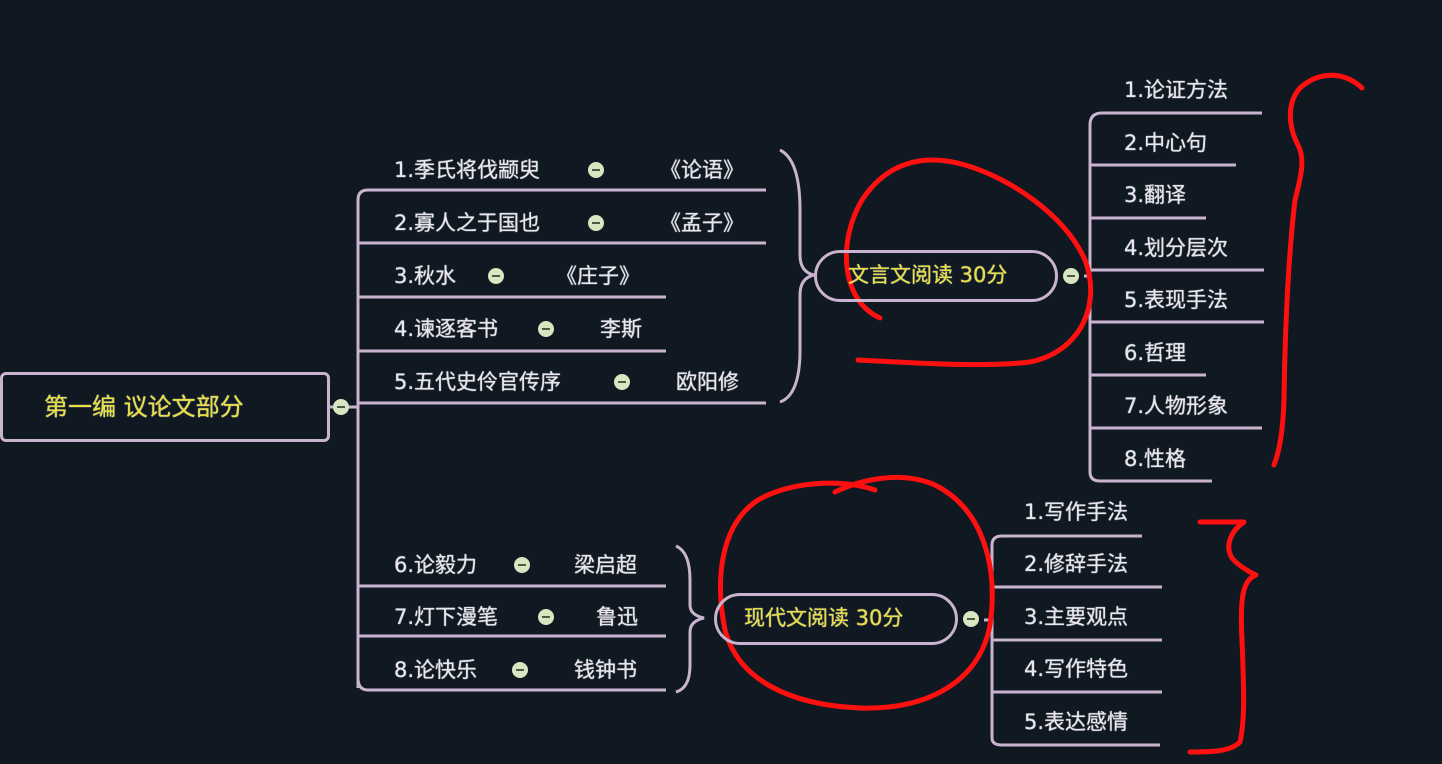  Describe the element at coordinates (435, 565) in the screenshot. I see `text-title-6: 6.论毅力` at that location.